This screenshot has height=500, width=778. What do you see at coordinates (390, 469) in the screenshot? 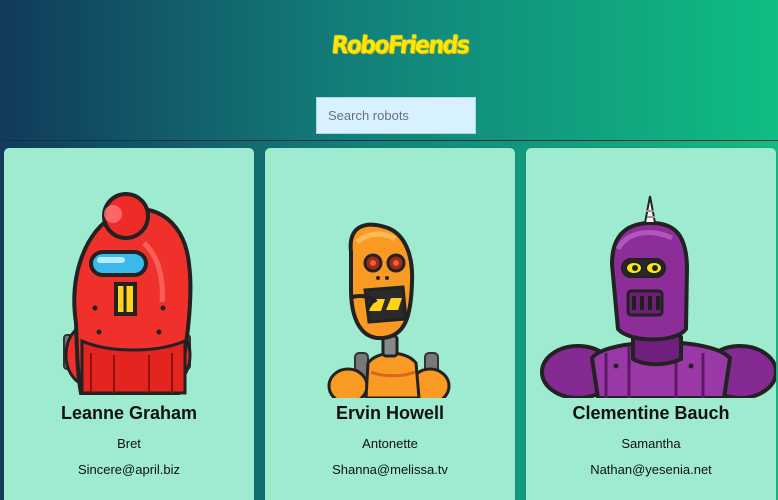
I see `robot-email: Shanna@melissa.tv` at bounding box center [390, 469].